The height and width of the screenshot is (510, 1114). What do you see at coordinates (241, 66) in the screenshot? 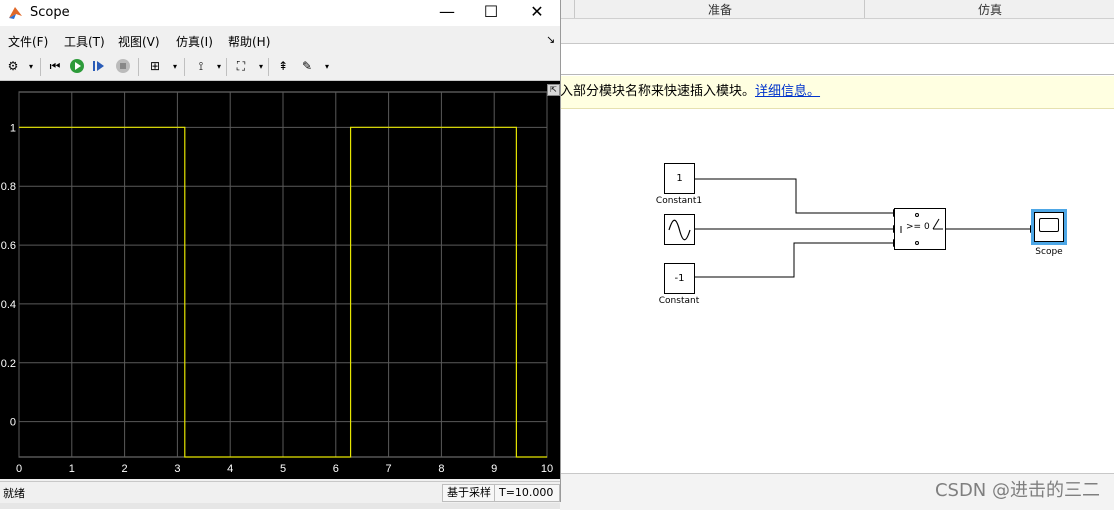
I see `zoom-fit-icon: ⛶` at bounding box center [241, 66].